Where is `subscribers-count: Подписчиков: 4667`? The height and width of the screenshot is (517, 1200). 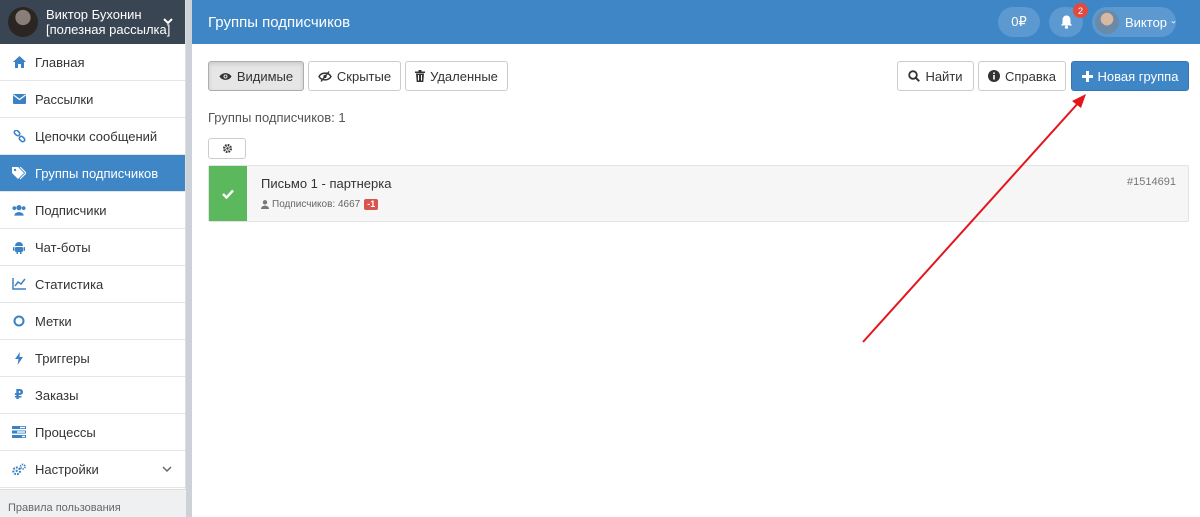 subscribers-count: Подписчиков: 4667 is located at coordinates (316, 204).